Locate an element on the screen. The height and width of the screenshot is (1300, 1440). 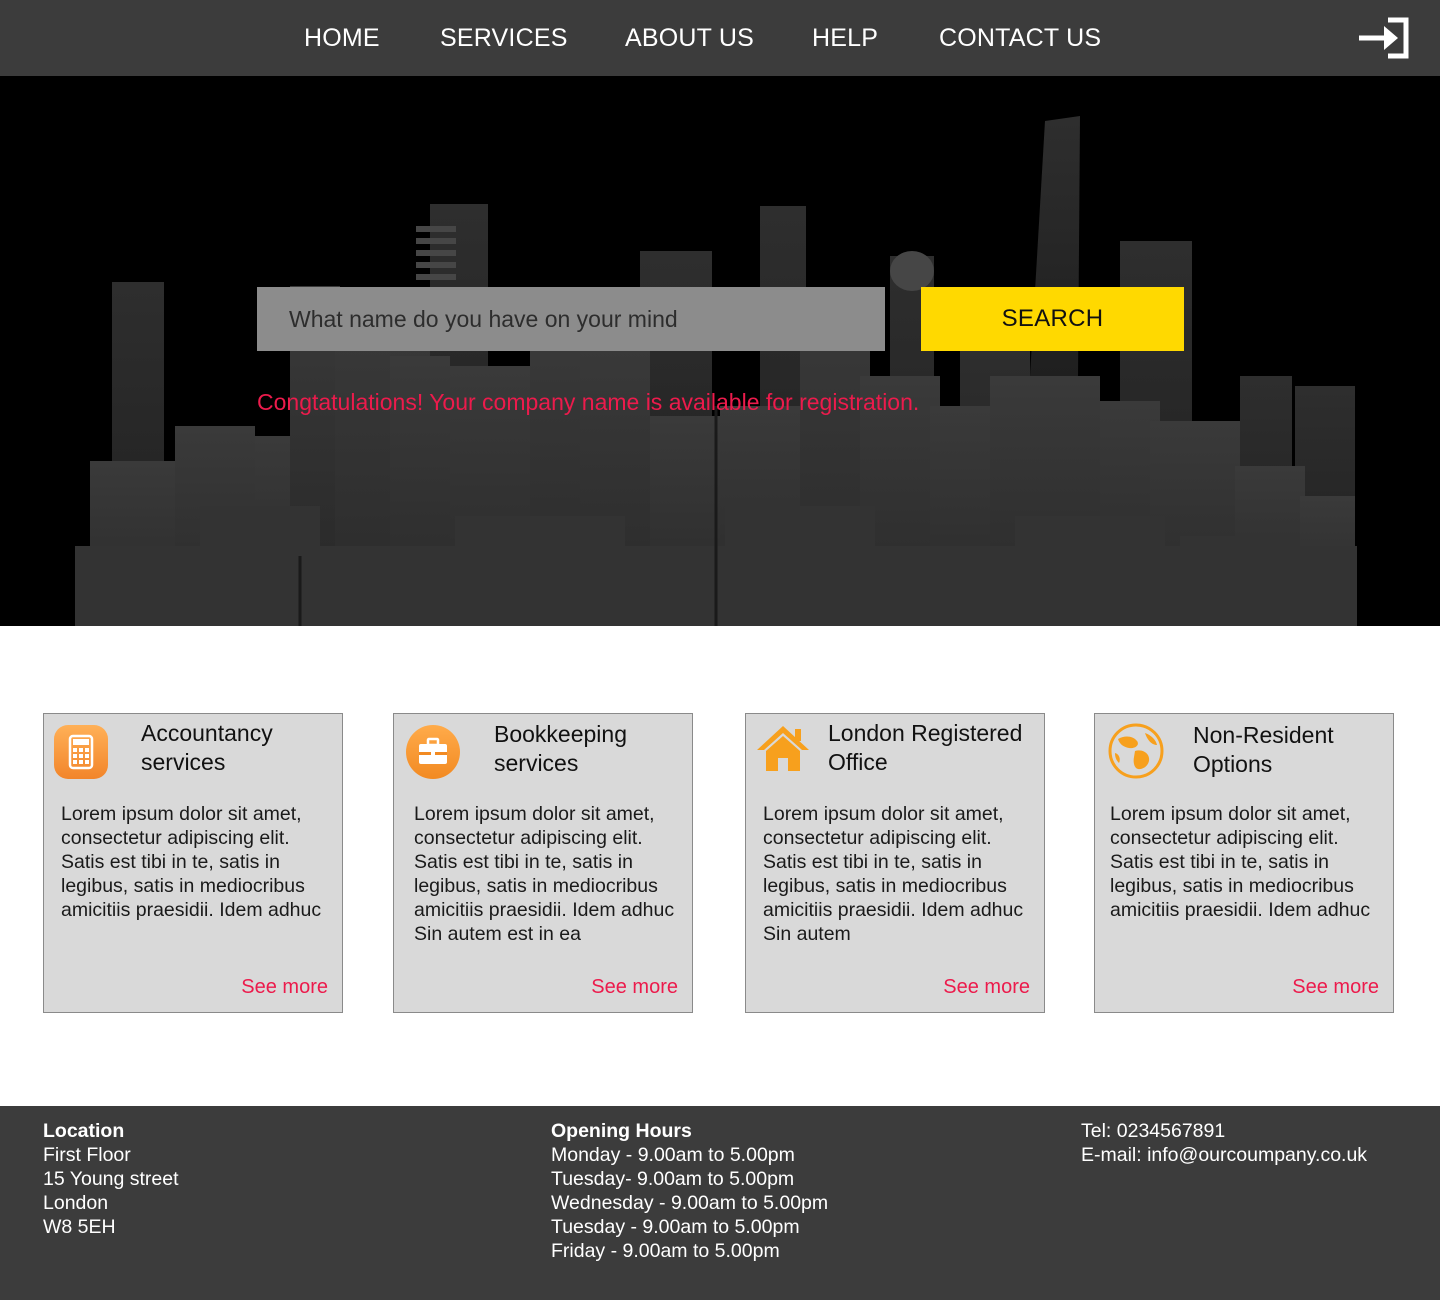
search-button: SEARCH is located at coordinates (1052, 319).